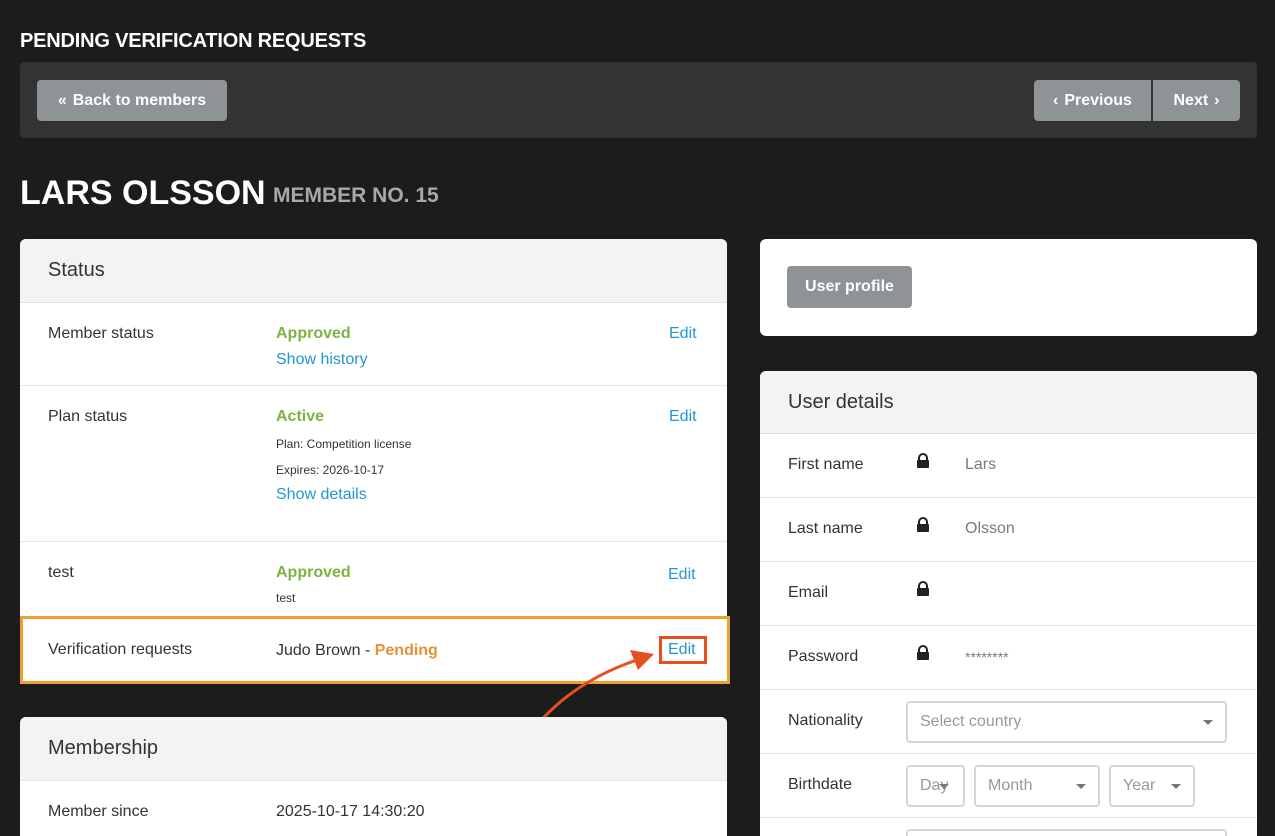  What do you see at coordinates (1139, 785) in the screenshot?
I see `year-placeholder: Year` at bounding box center [1139, 785].